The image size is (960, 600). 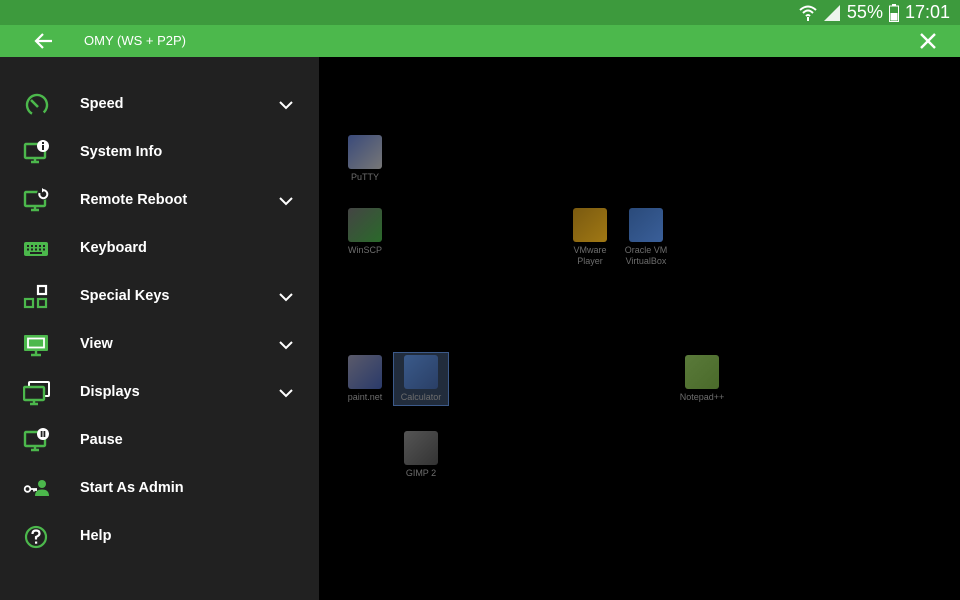 I want to click on desktop-icon-putty: PuTTY, so click(x=365, y=159).